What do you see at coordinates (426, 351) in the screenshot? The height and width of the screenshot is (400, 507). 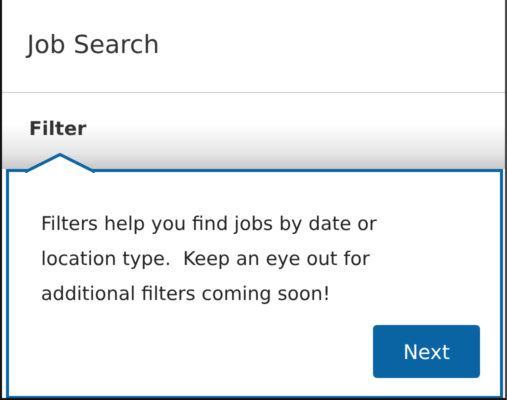 I see `next-button: Next` at bounding box center [426, 351].